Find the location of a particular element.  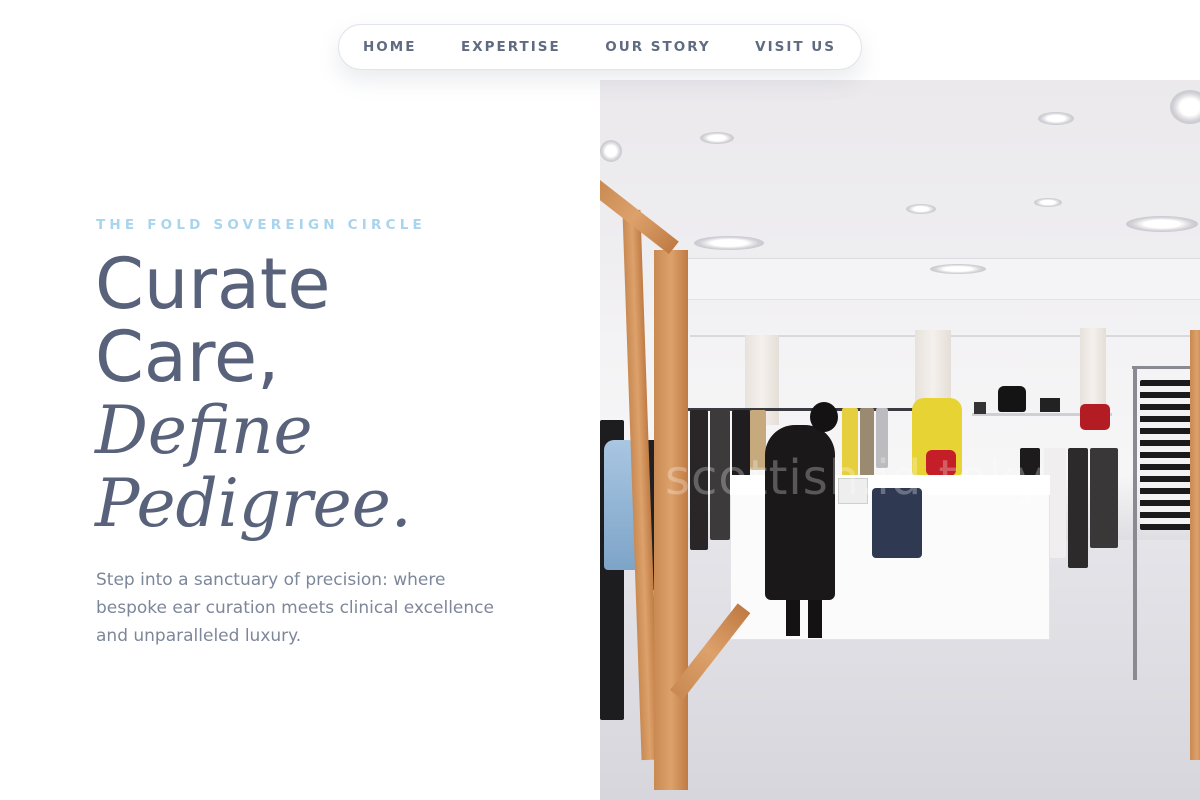

headline-line-pedigree: Pedigree. is located at coordinates (253, 503).